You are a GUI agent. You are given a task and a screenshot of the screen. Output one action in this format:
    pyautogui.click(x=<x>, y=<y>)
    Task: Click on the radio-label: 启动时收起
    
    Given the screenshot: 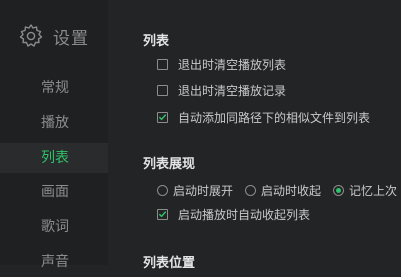 What is the action you would take?
    pyautogui.click(x=291, y=190)
    